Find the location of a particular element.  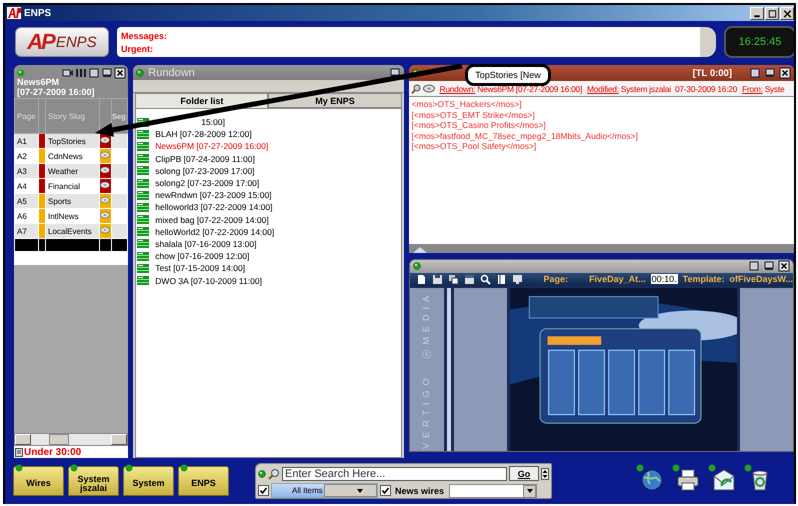

panel-title: Rundown is located at coordinates (171, 72).